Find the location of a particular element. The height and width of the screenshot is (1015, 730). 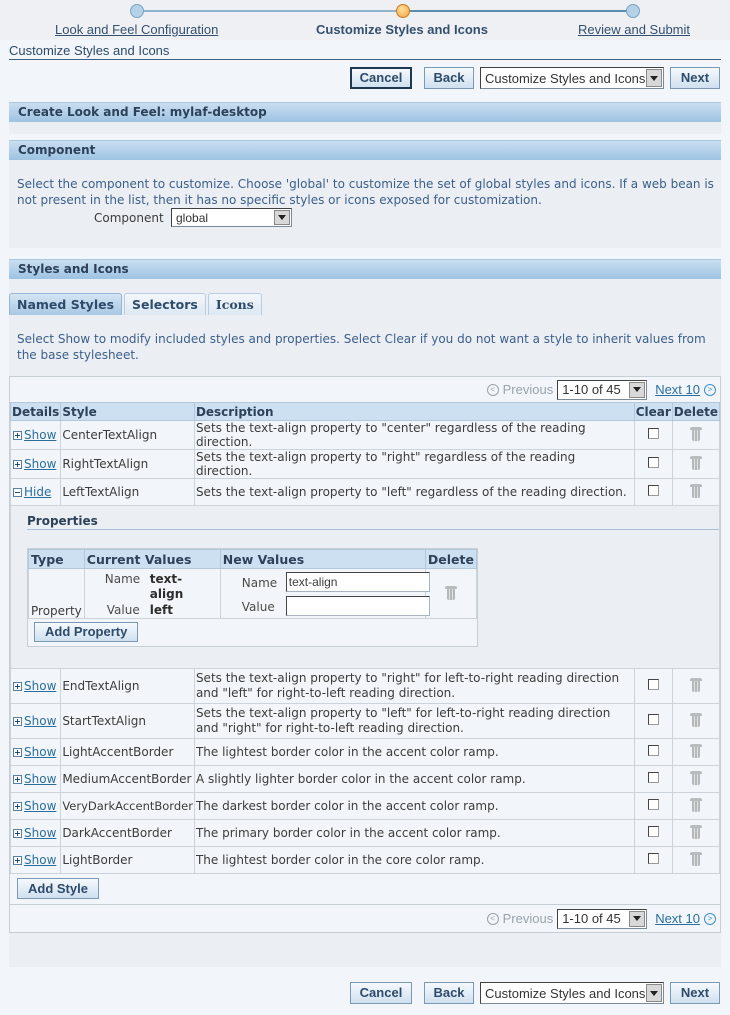

style-name: StartTextAlign is located at coordinates (127, 721).